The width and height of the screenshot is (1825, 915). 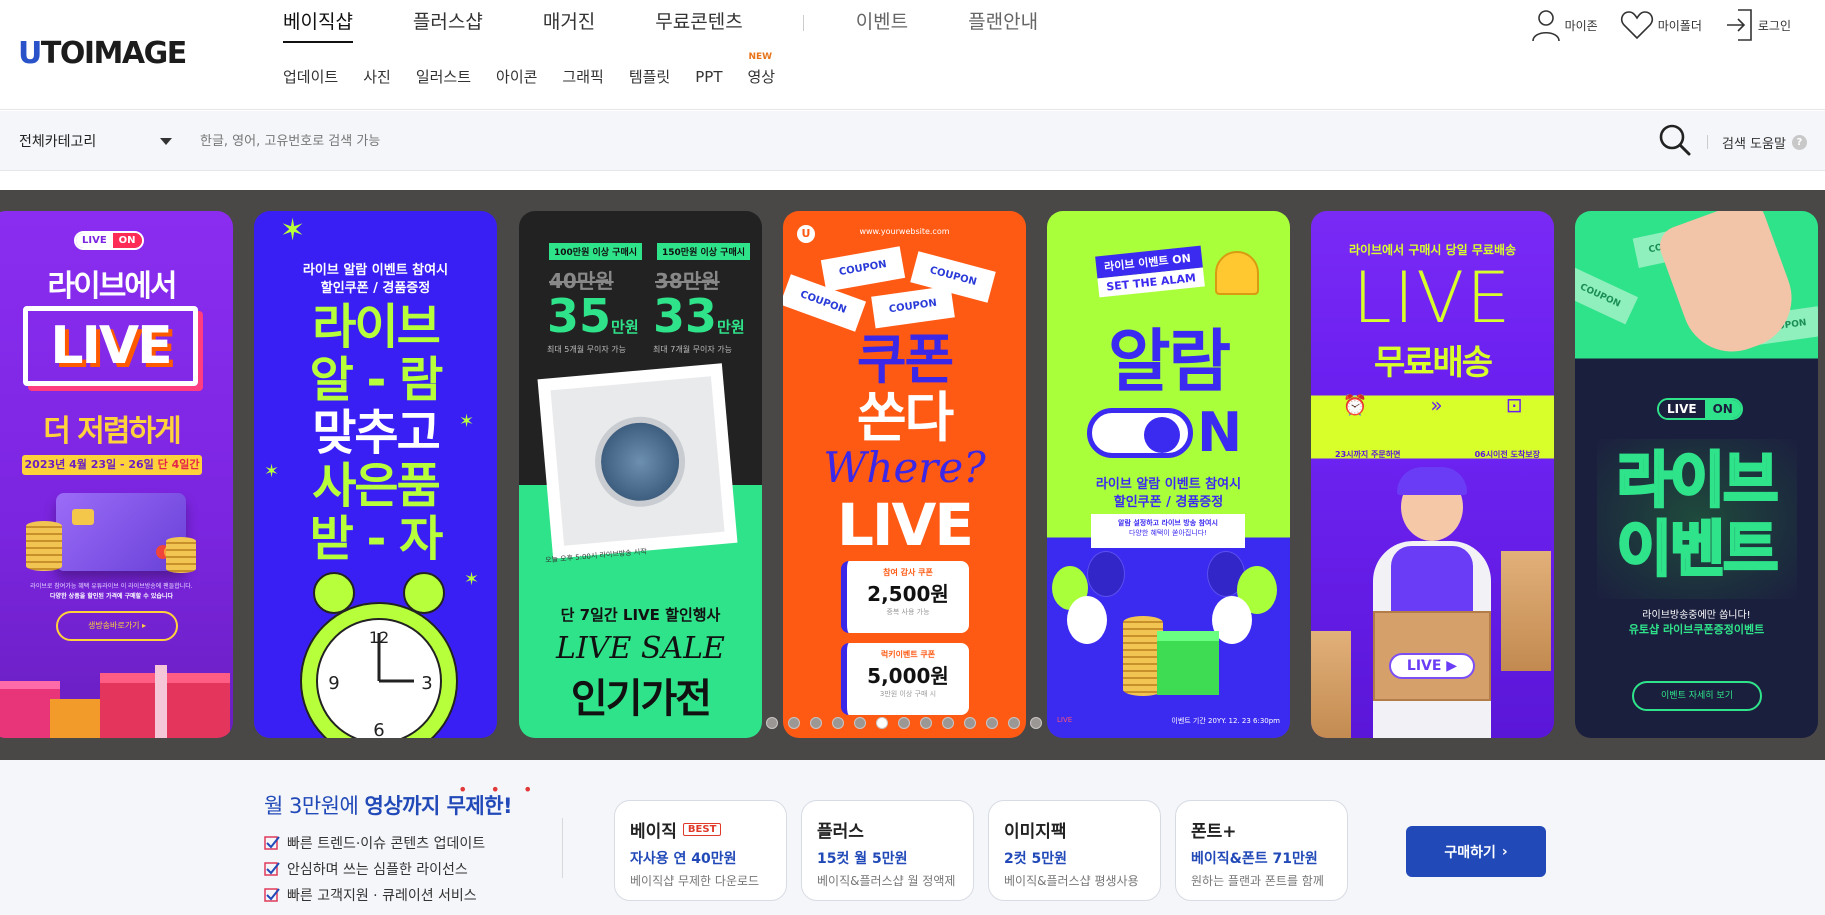 What do you see at coordinates (1754, 144) in the screenshot?
I see `search-help-label: 검색 도움말` at bounding box center [1754, 144].